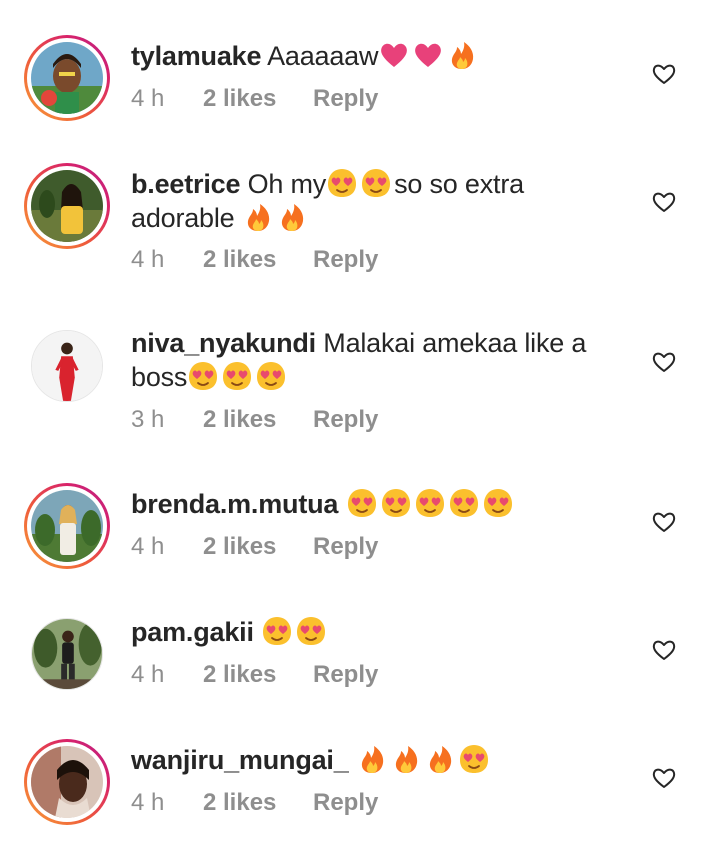 This screenshot has width=720, height=855. Describe the element at coordinates (183, 218) in the screenshot. I see `comment-body-line2: adorable` at that location.